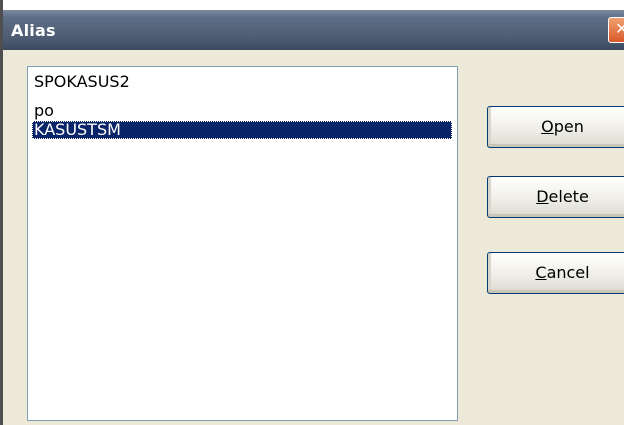 This screenshot has height=425, width=624. Describe the element at coordinates (568, 196) in the screenshot. I see `delete-label-rest: elete` at that location.